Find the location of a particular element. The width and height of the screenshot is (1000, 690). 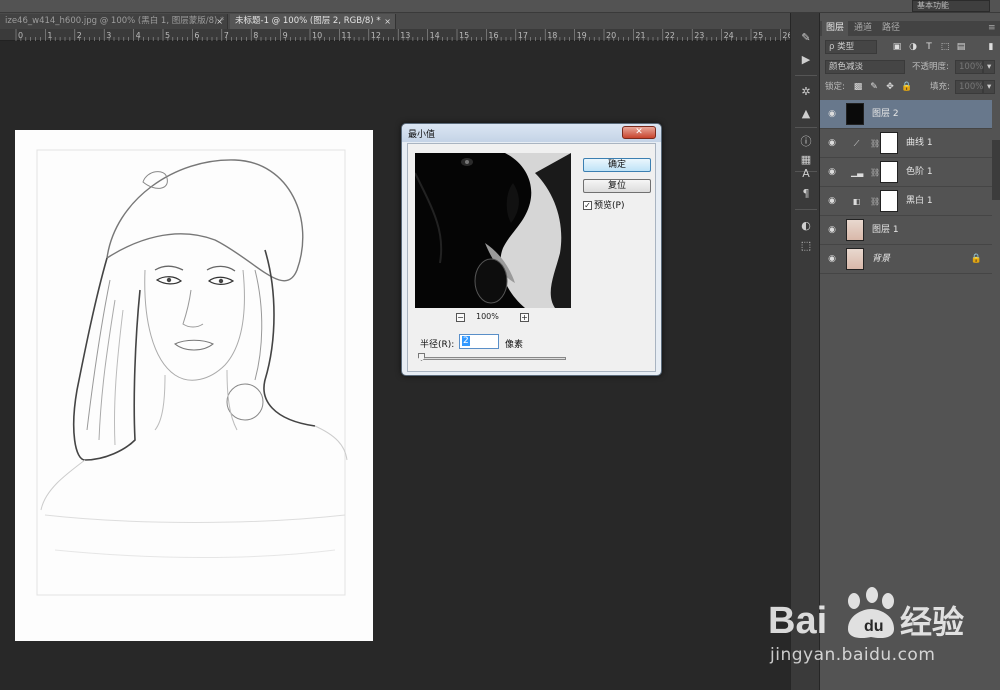

layer-filter-select: ρ 类型 is located at coordinates (851, 47).